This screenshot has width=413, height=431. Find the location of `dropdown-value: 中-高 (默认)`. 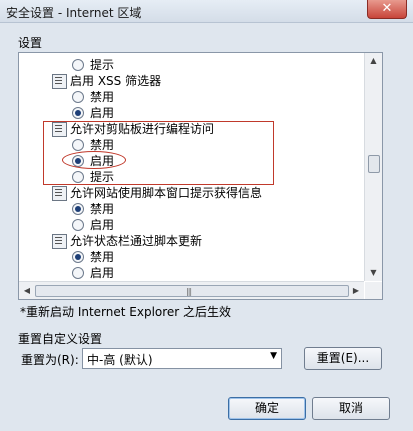

dropdown-value: 中-高 (默认) is located at coordinates (120, 360).